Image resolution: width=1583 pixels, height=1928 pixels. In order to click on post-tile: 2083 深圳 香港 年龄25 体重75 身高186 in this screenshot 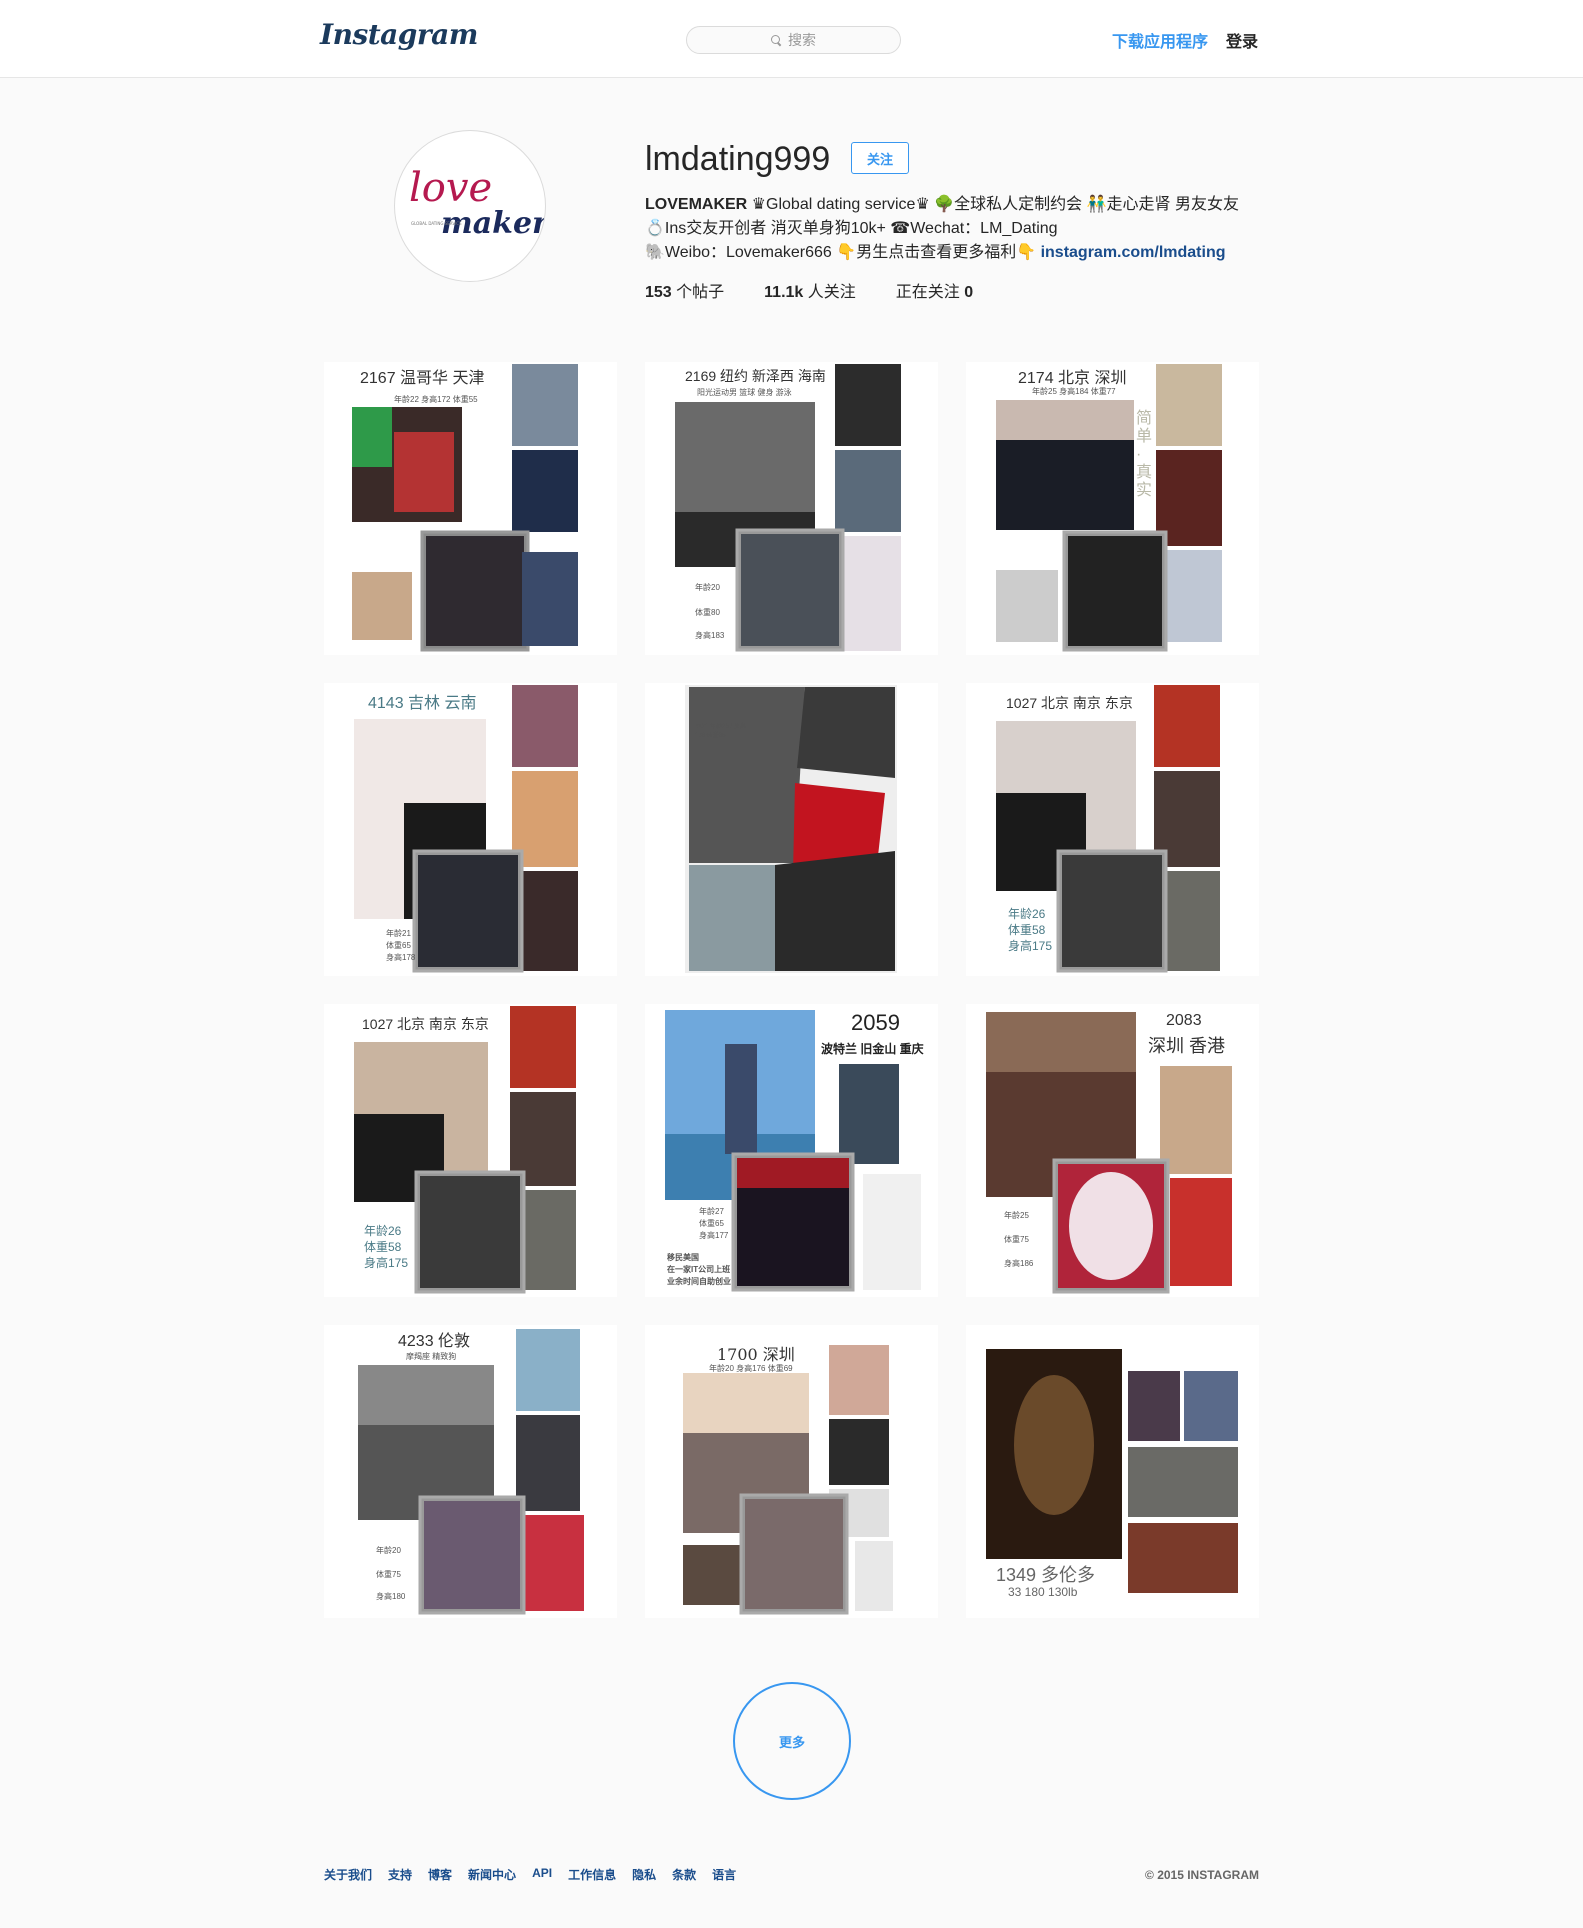, I will do `click(1112, 1150)`.